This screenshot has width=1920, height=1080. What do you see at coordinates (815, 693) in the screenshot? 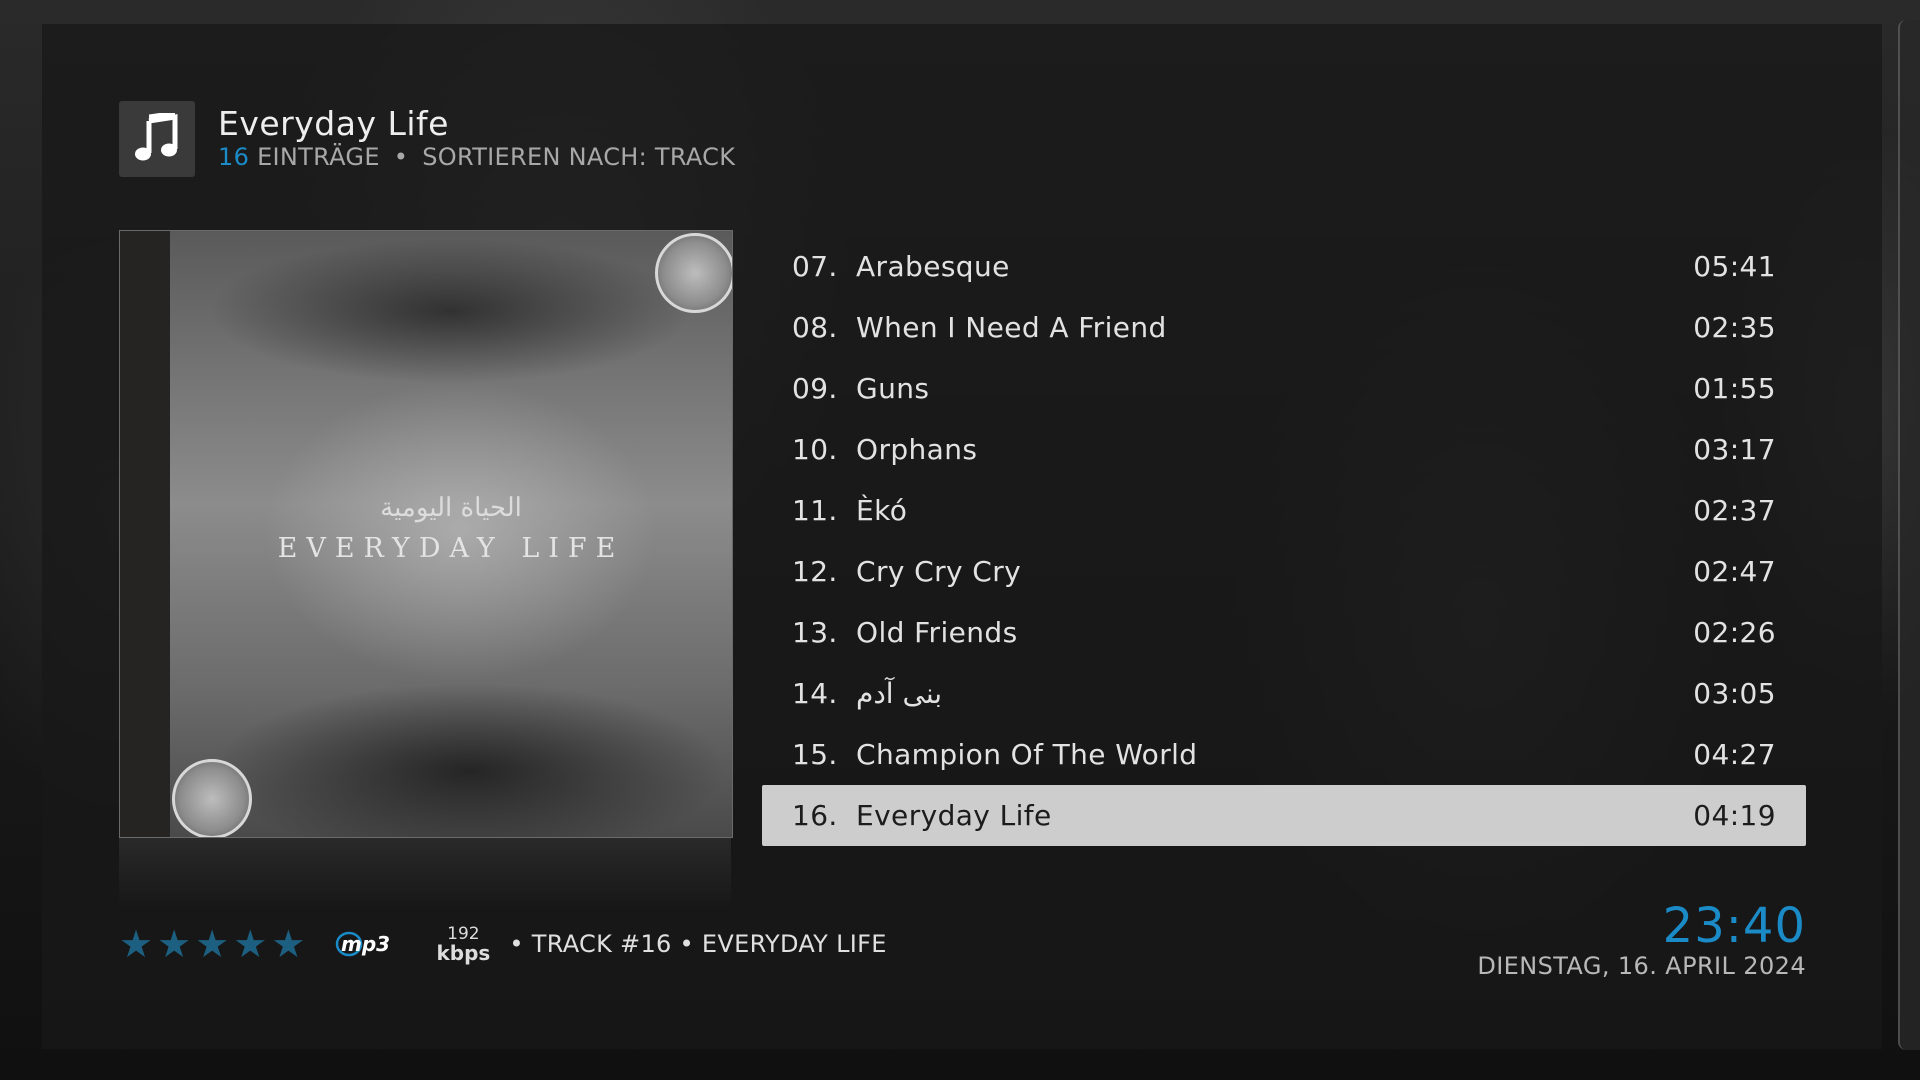
I see `track-number: 14.` at bounding box center [815, 693].